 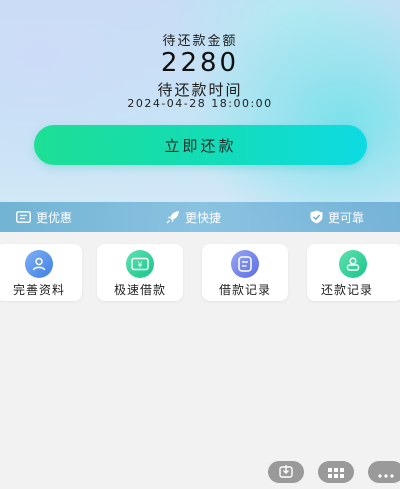 I want to click on feature-label: 更快捷, so click(x=203, y=217).